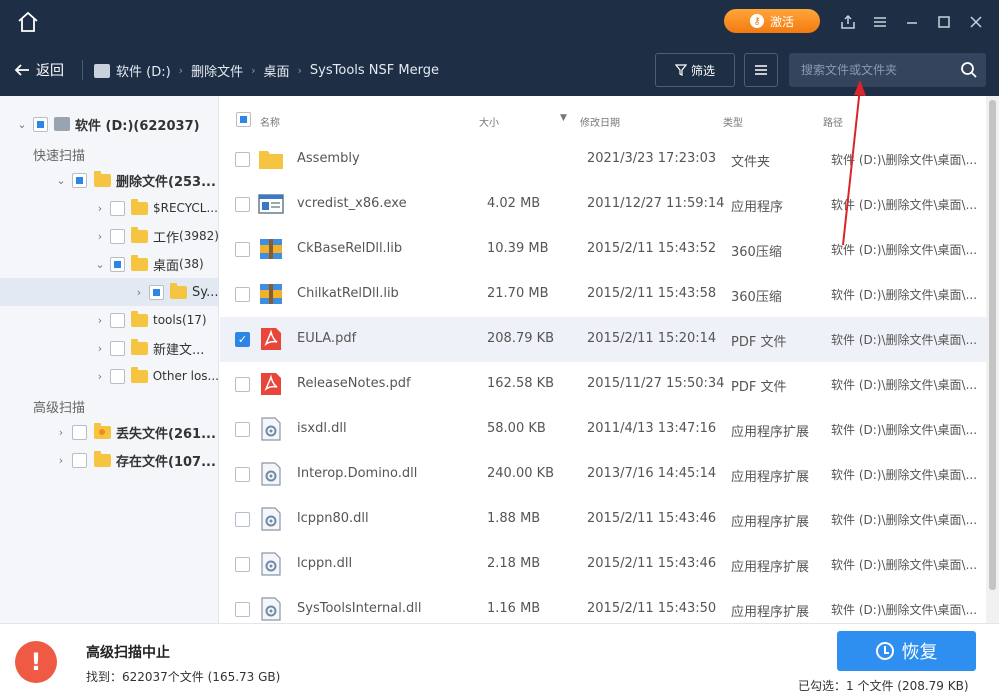 The image size is (999, 699). Describe the element at coordinates (869, 70) in the screenshot. I see `search-input` at that location.